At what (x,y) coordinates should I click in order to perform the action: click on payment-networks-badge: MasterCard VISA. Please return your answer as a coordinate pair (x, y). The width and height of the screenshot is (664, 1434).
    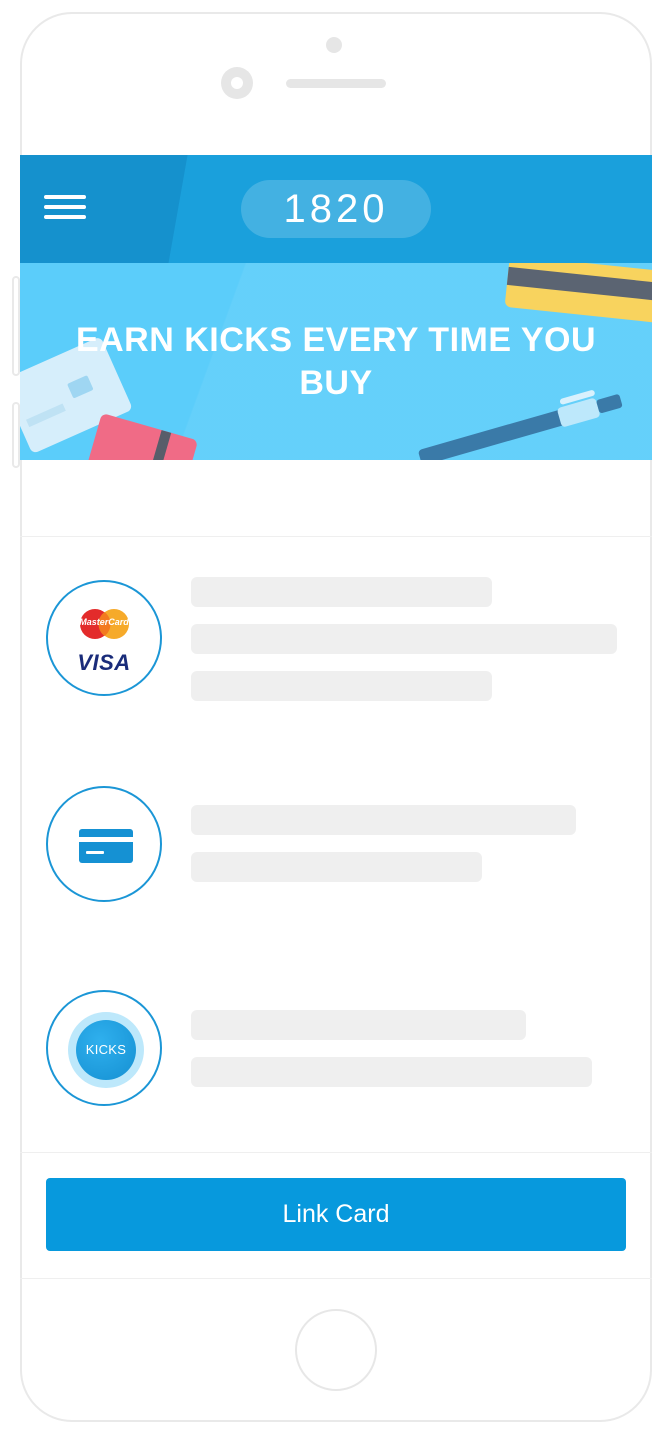
    Looking at the image, I should click on (104, 638).